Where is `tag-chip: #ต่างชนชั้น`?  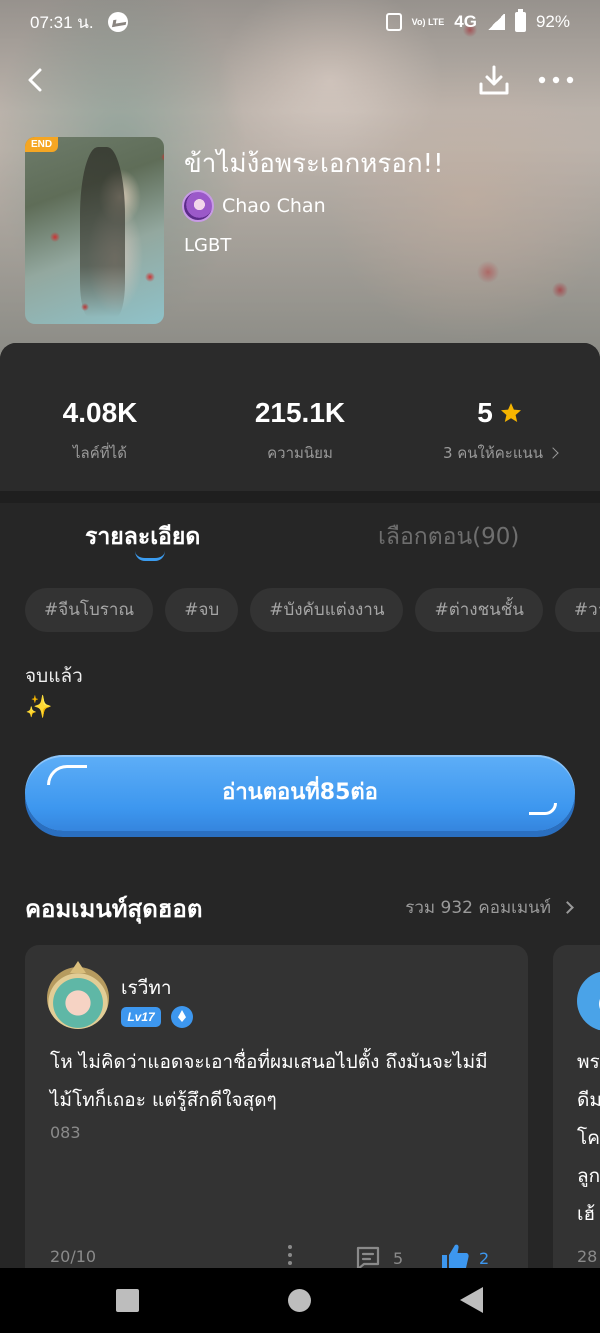 tag-chip: #ต่างชนชั้น is located at coordinates (479, 610).